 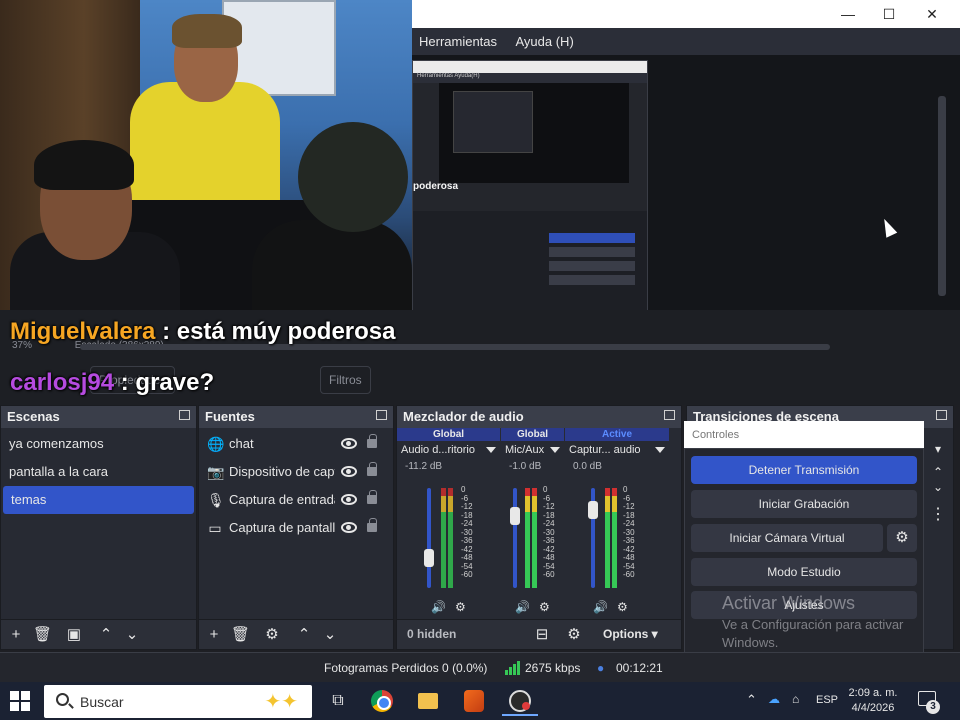 I want to click on webcam-person-2-hair, so click(x=84, y=165).